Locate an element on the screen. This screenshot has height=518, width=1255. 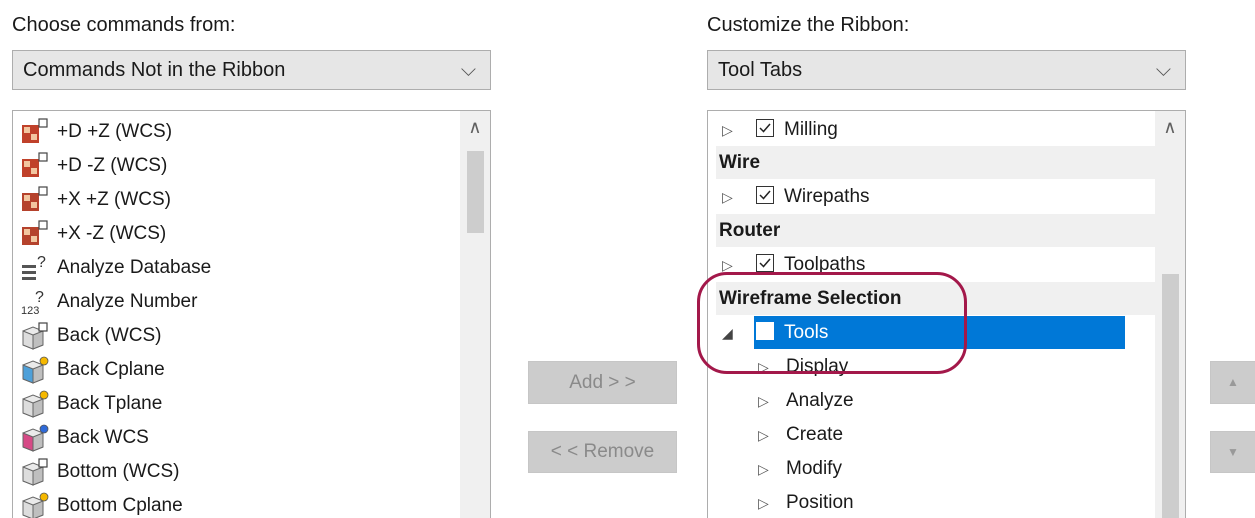
choose-commands-label: Choose commands from: is located at coordinates (124, 25).